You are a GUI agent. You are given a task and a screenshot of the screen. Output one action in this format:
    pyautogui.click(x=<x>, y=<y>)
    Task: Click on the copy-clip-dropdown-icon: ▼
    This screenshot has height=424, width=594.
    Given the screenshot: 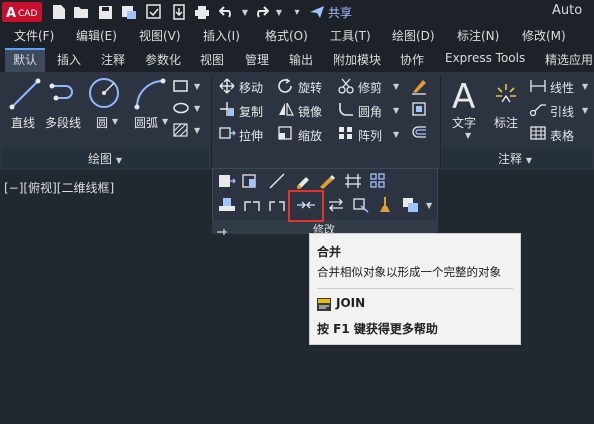 What is the action you would take?
    pyautogui.click(x=429, y=205)
    